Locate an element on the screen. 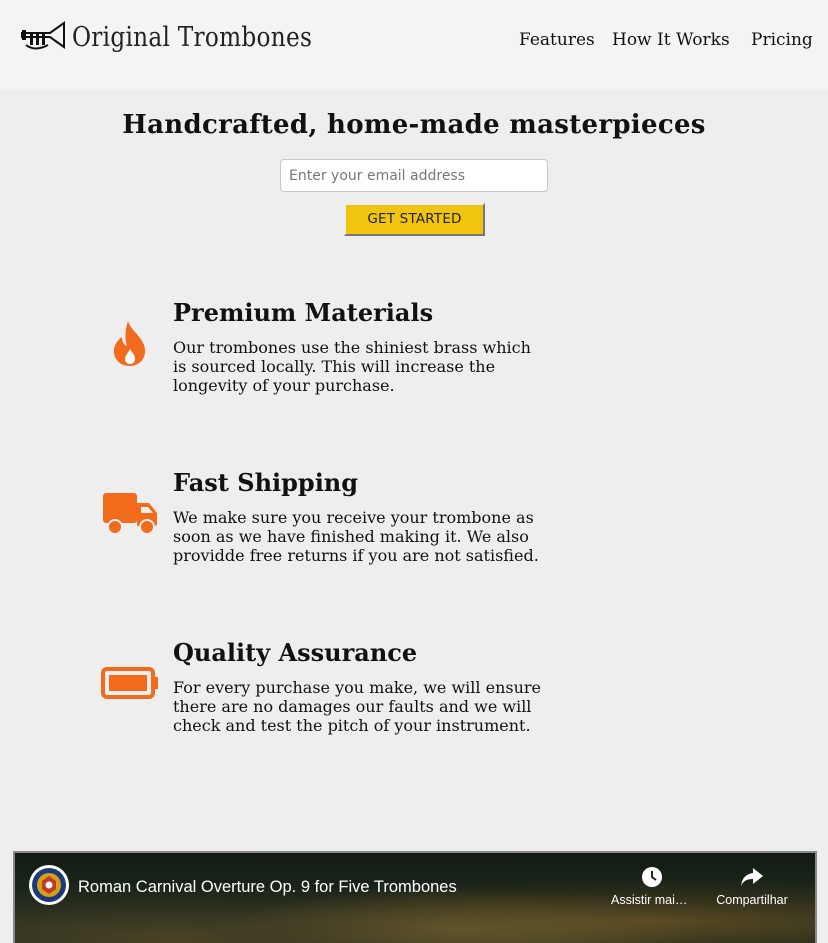 The image size is (828, 943). fire-icon is located at coordinates (130, 343).